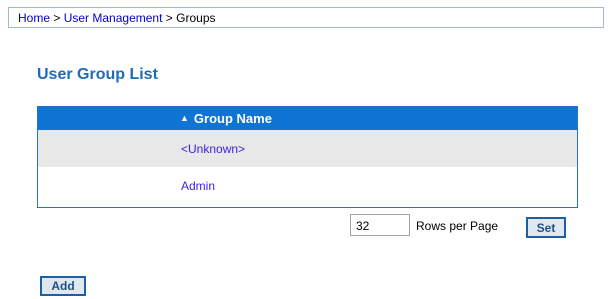 The image size is (615, 299). I want to click on page-title: User Group List, so click(97, 74).